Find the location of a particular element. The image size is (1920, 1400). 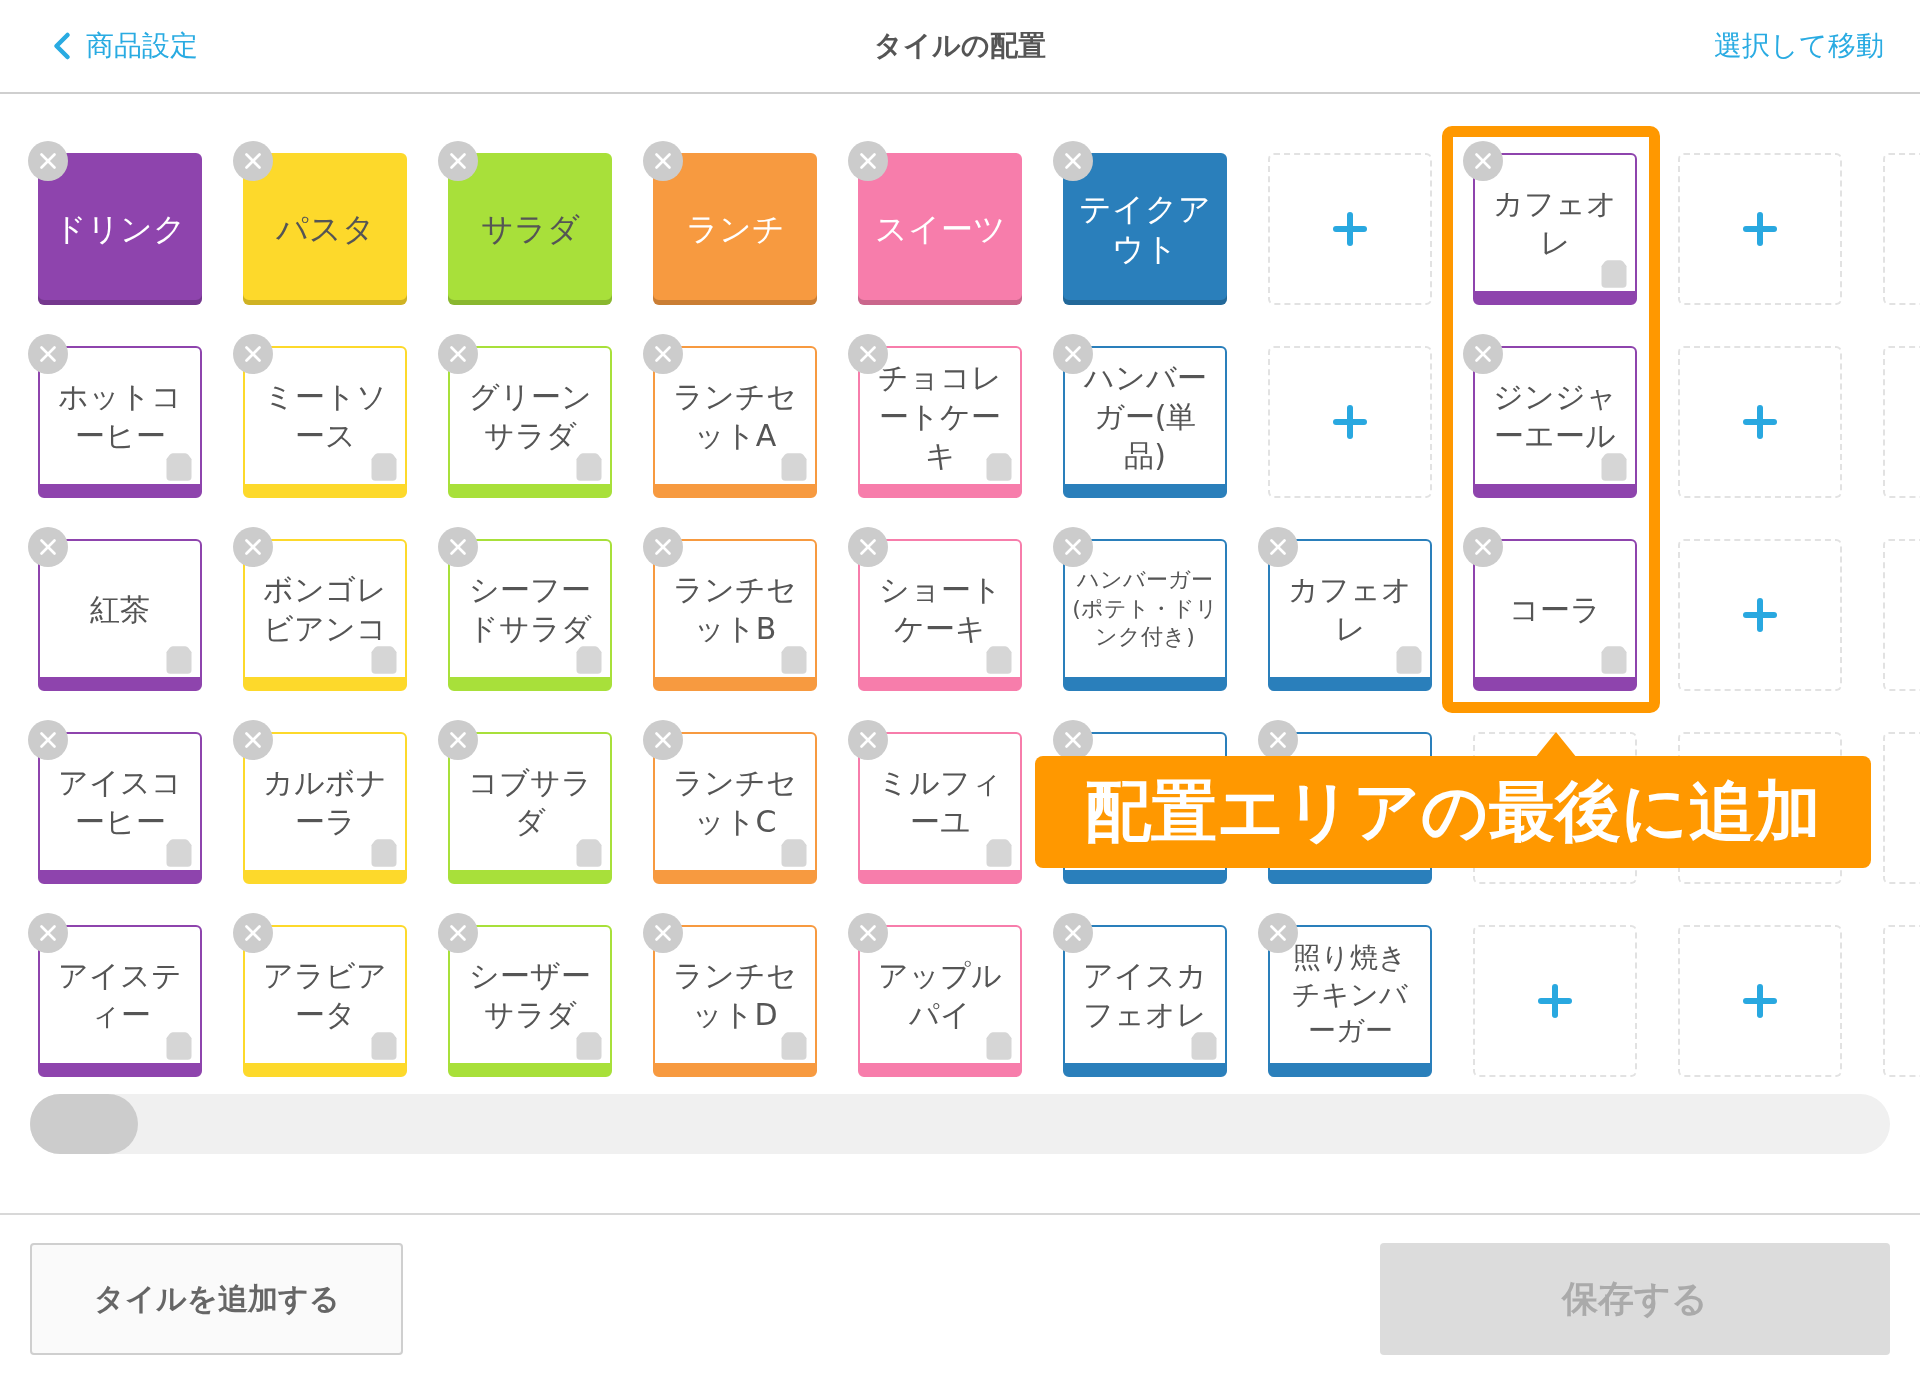

tile-label: ランチセットA is located at coordinates (735, 416).